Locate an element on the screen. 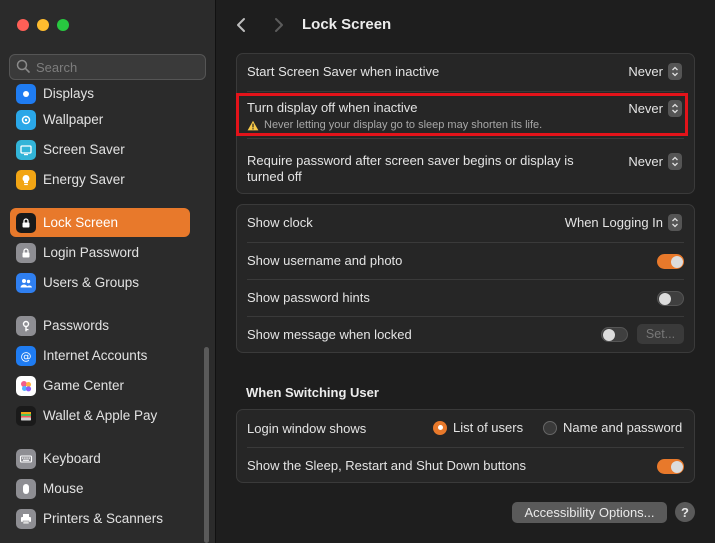 This screenshot has height=543, width=715. radio-selected-icon is located at coordinates (440, 427).